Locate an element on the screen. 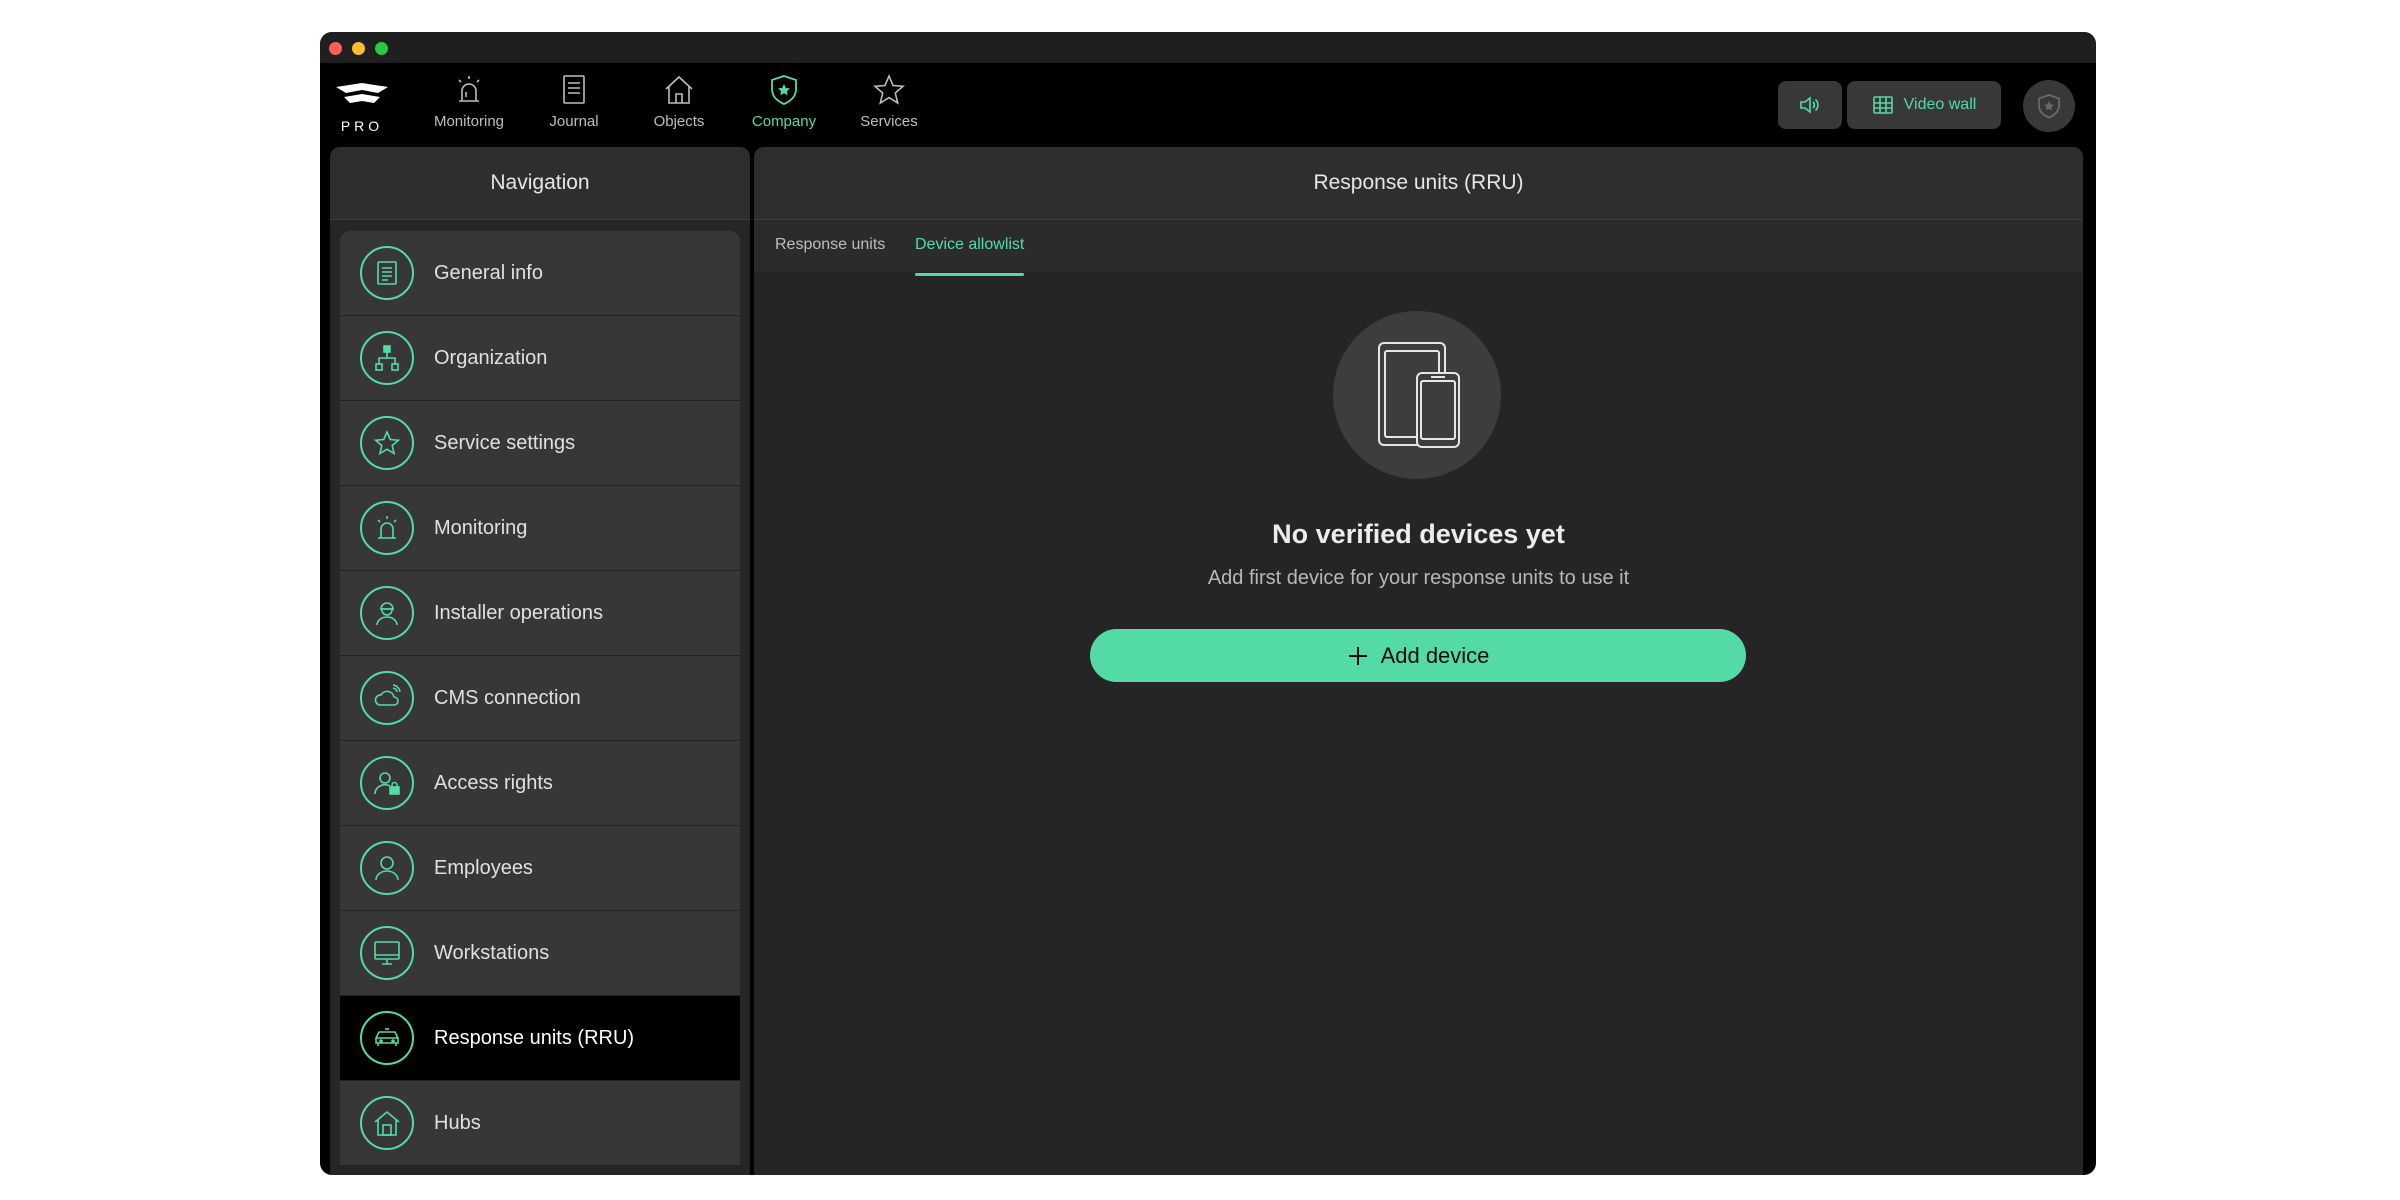 This screenshot has width=2400, height=1200. sidebar-item-general-info: General info is located at coordinates (540, 273).